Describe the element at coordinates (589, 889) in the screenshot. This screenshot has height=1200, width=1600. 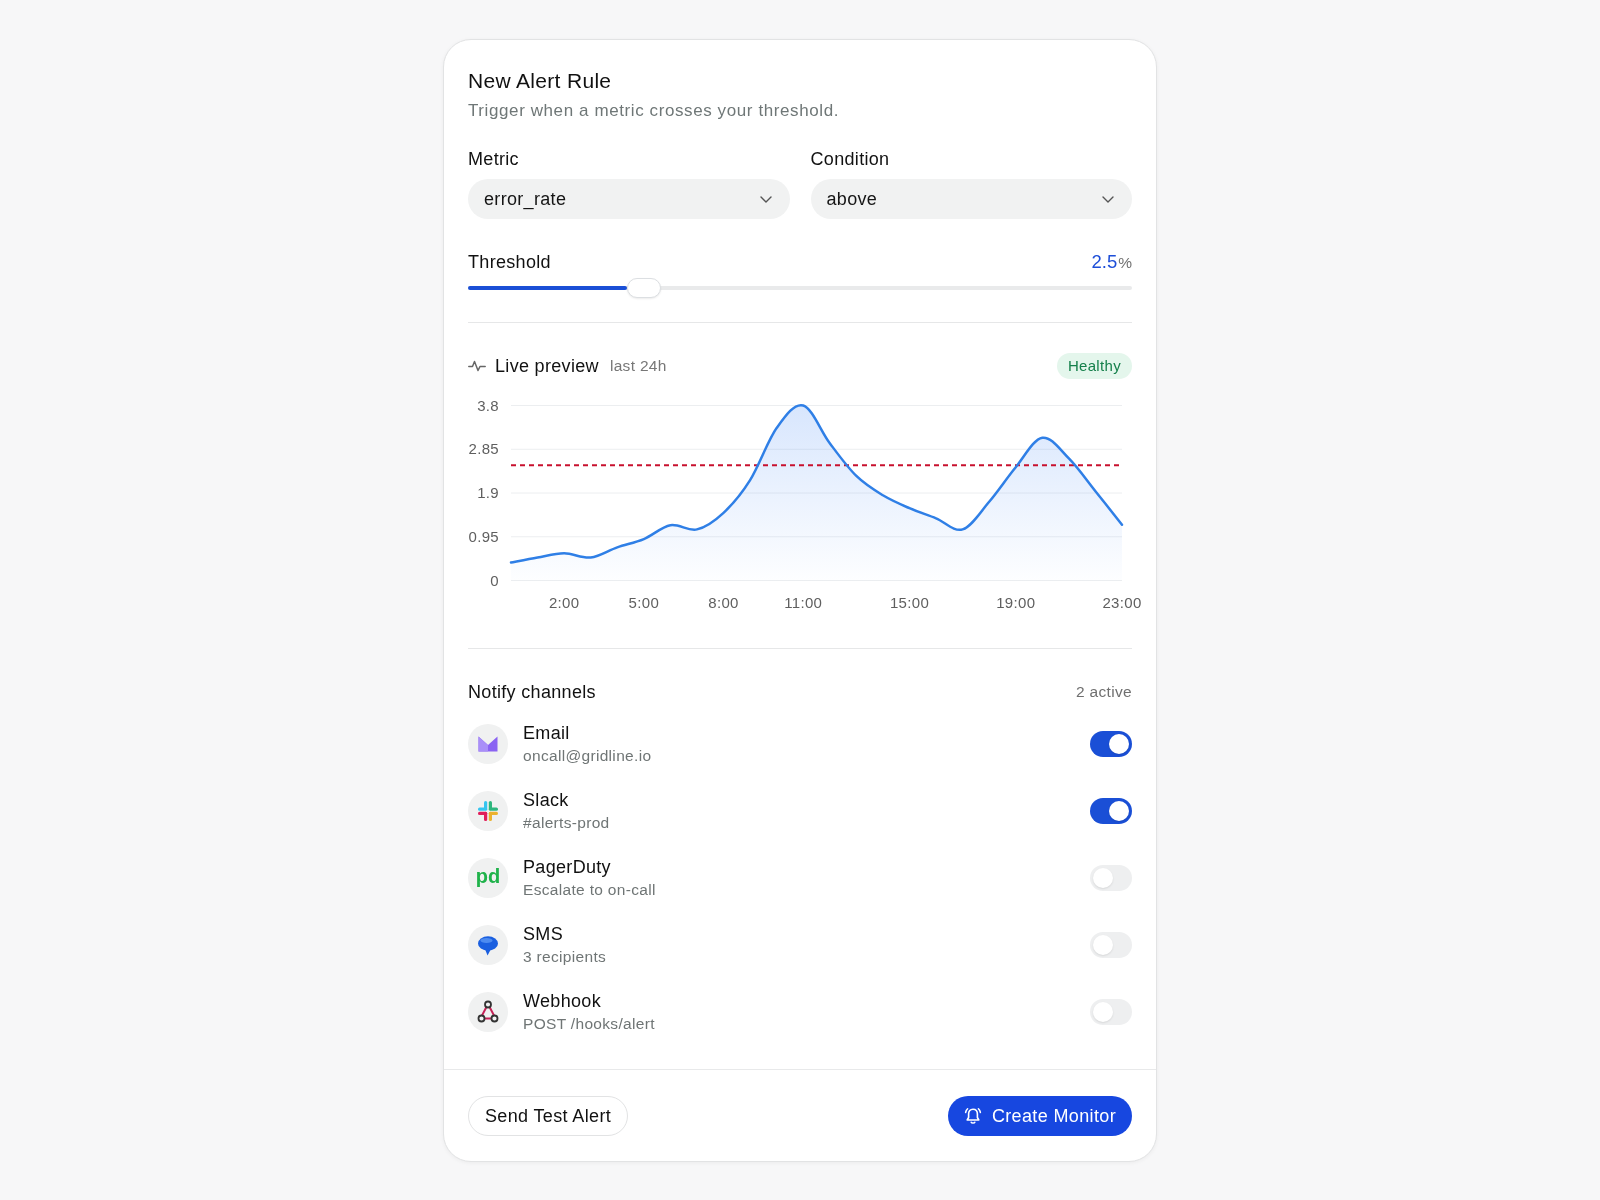
I see `channel-detail: Escalate to on-call` at that location.